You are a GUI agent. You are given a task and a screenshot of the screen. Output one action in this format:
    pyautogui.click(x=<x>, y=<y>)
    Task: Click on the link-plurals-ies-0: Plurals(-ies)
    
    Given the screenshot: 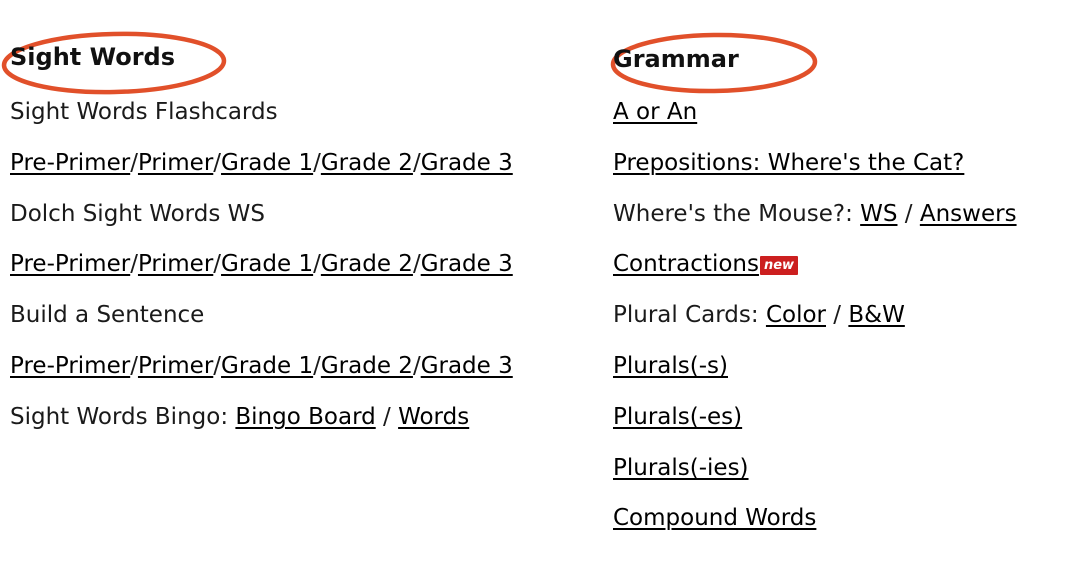 What is the action you would take?
    pyautogui.click(x=681, y=468)
    